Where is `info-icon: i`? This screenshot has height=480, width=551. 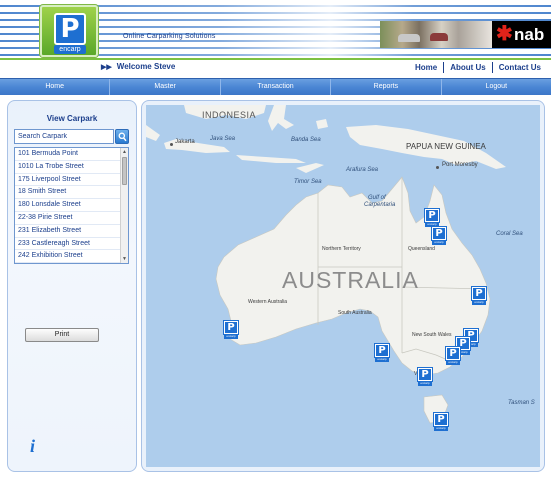
info-icon: i is located at coordinates (37, 446).